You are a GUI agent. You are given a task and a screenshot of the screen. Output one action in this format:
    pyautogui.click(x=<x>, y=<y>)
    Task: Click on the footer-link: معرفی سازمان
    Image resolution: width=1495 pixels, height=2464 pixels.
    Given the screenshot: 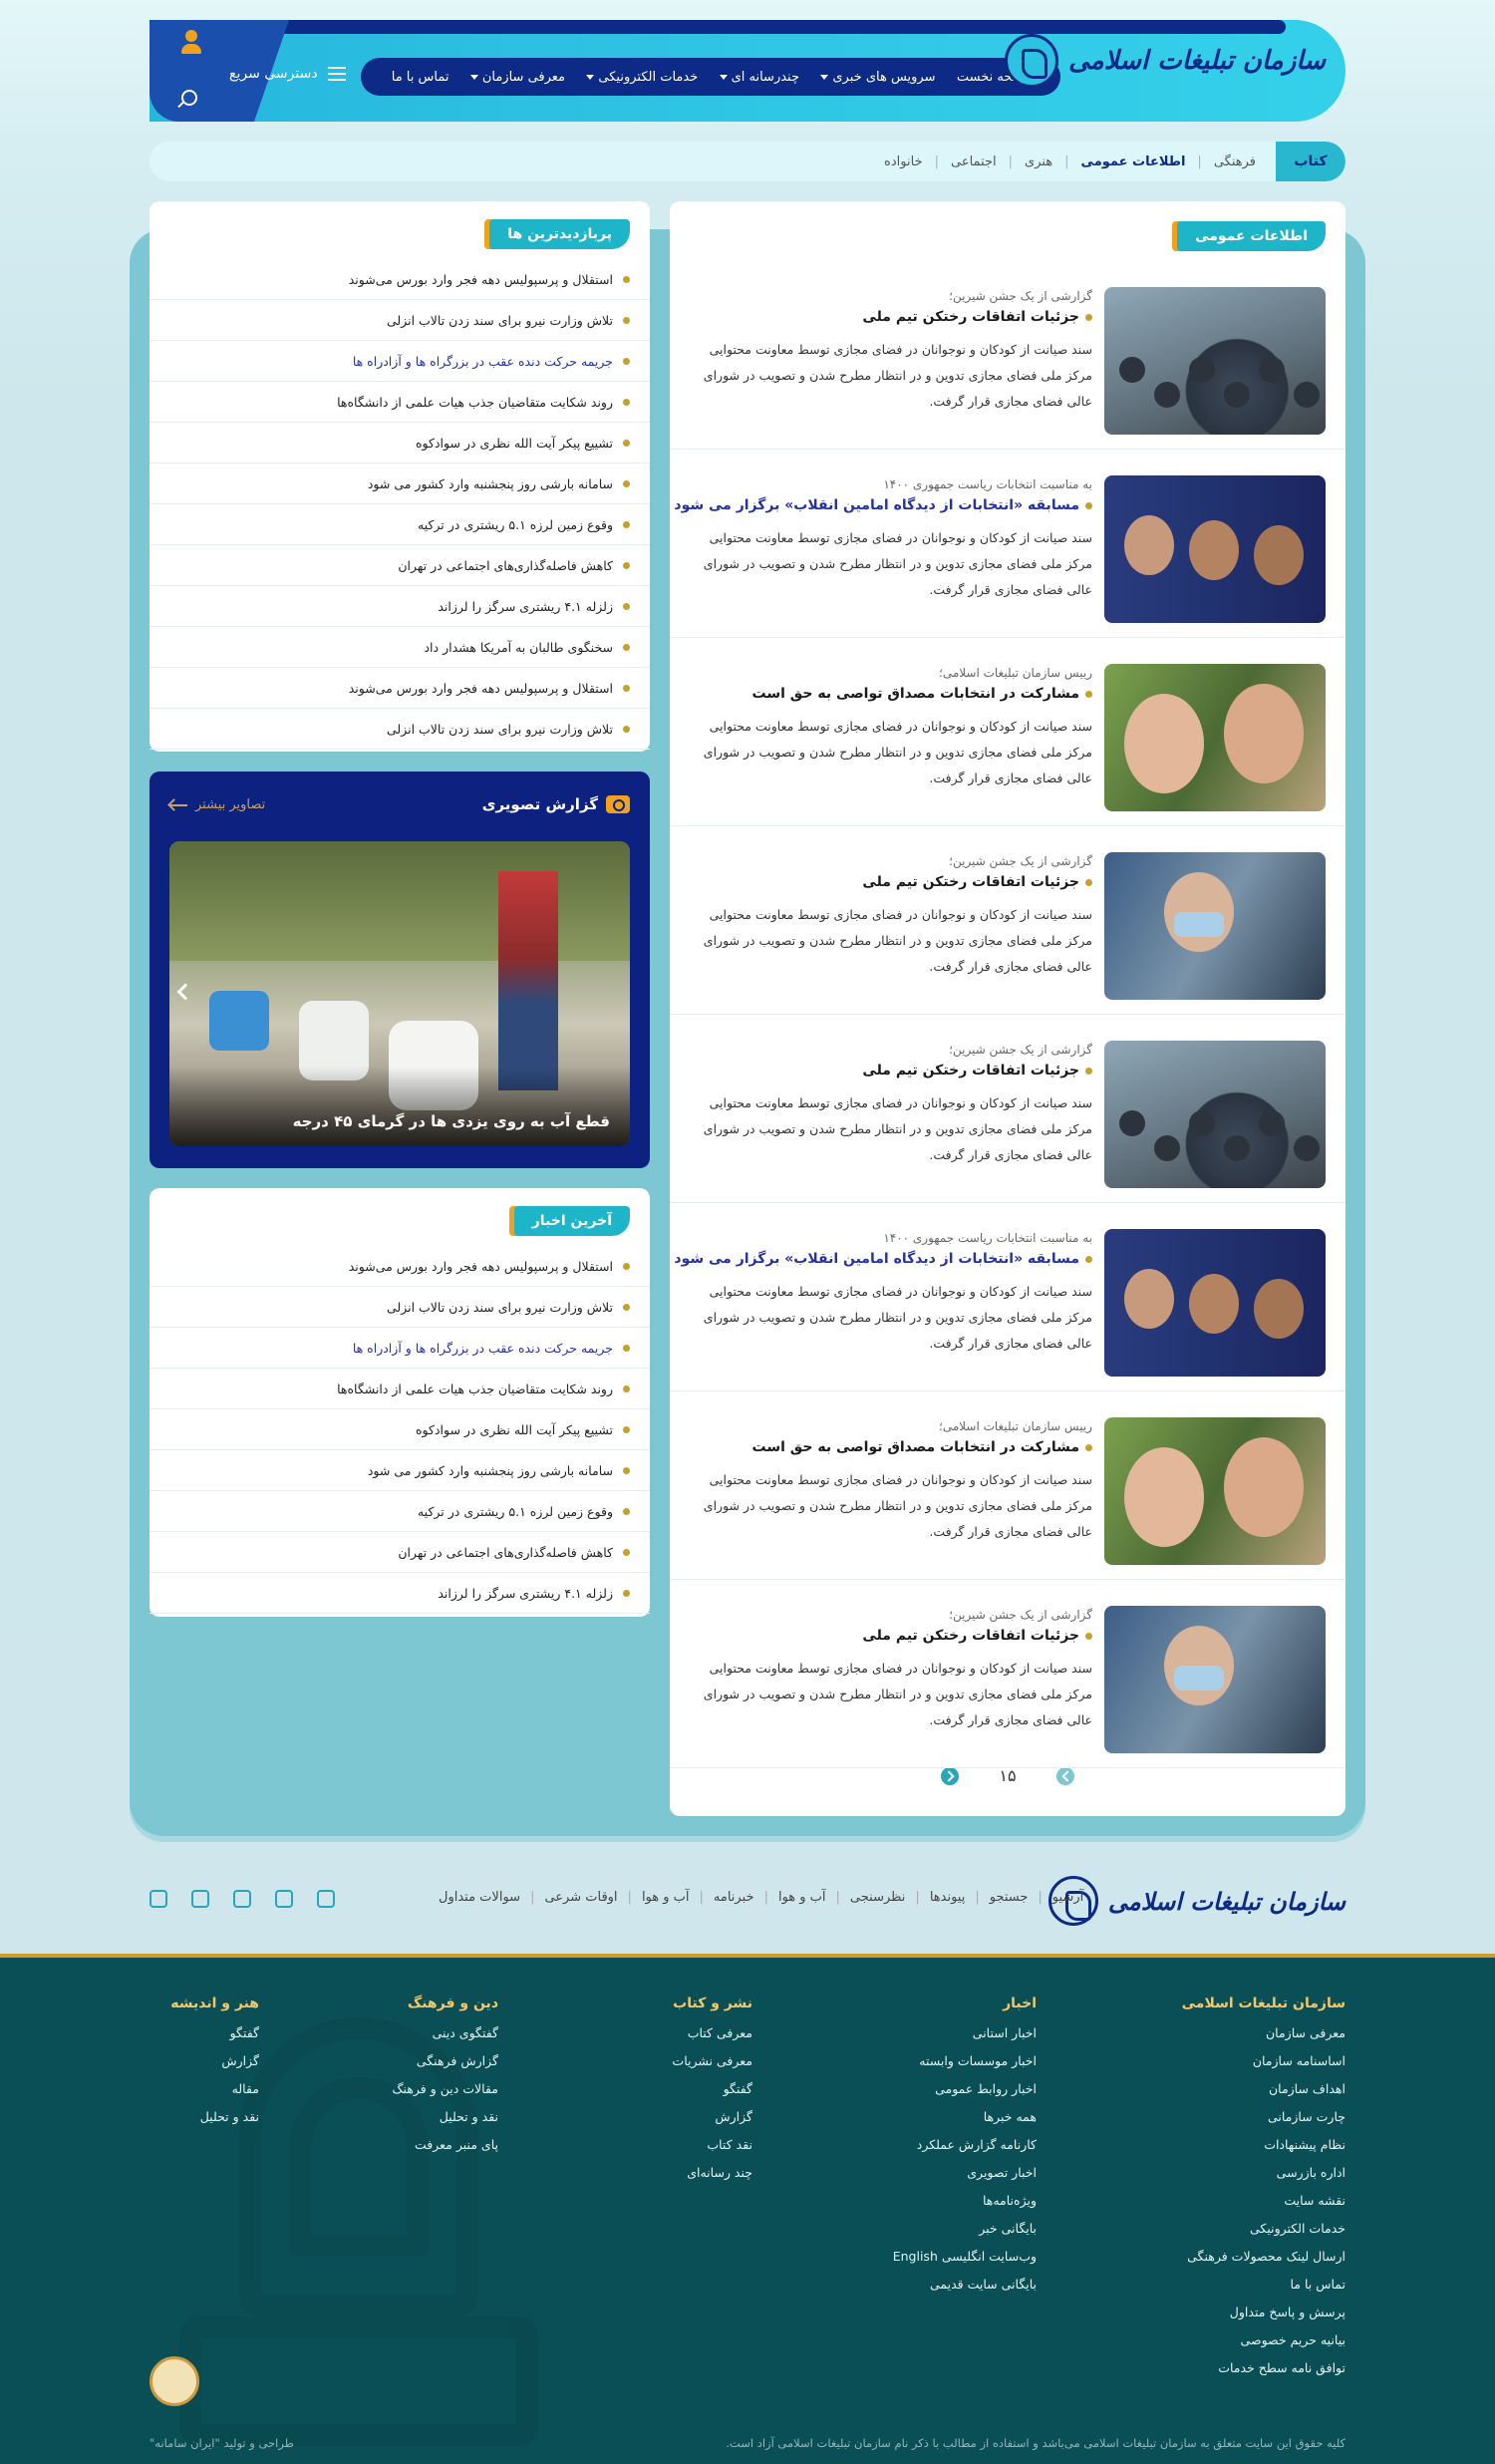 What is the action you would take?
    pyautogui.click(x=1264, y=2039)
    